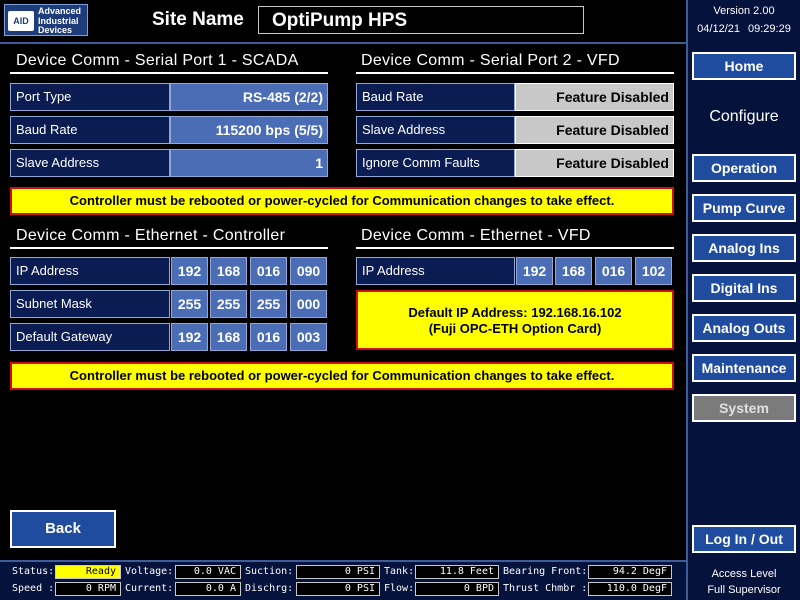 The image size is (800, 600). Describe the element at coordinates (157, 60) in the screenshot. I see `serial1-title: Device Comm - Serial Port 1 - SCADA` at that location.